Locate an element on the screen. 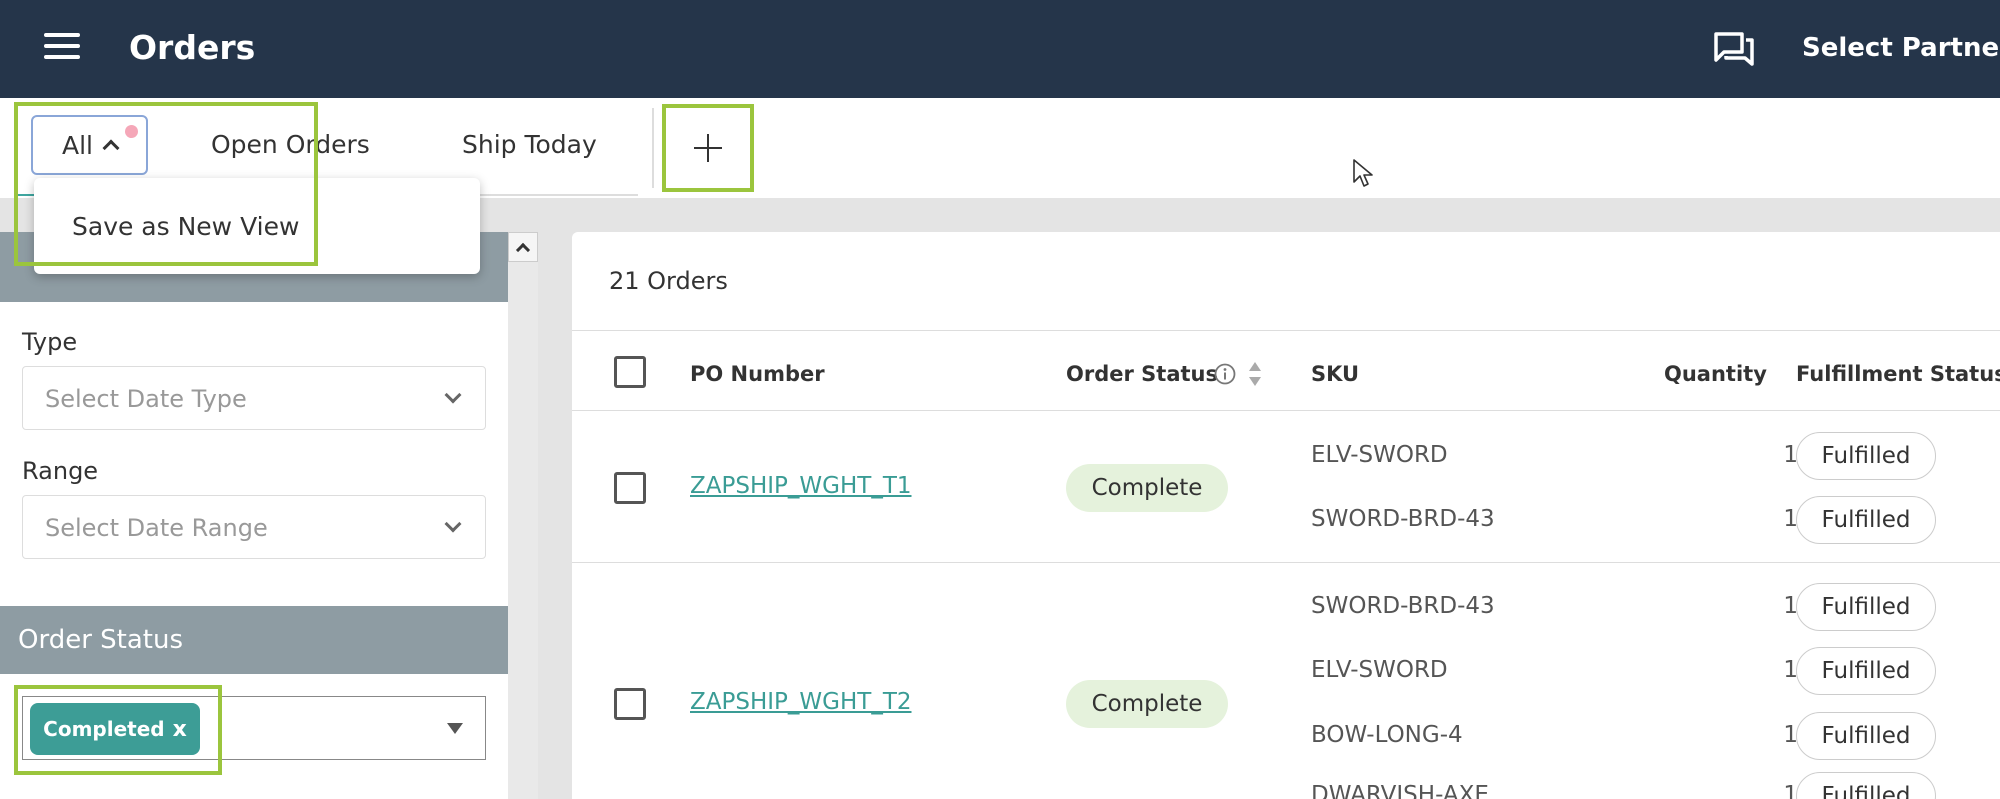 This screenshot has width=2000, height=799. po-number-link: ZAPSHIP_WGHT_T2 is located at coordinates (801, 702).